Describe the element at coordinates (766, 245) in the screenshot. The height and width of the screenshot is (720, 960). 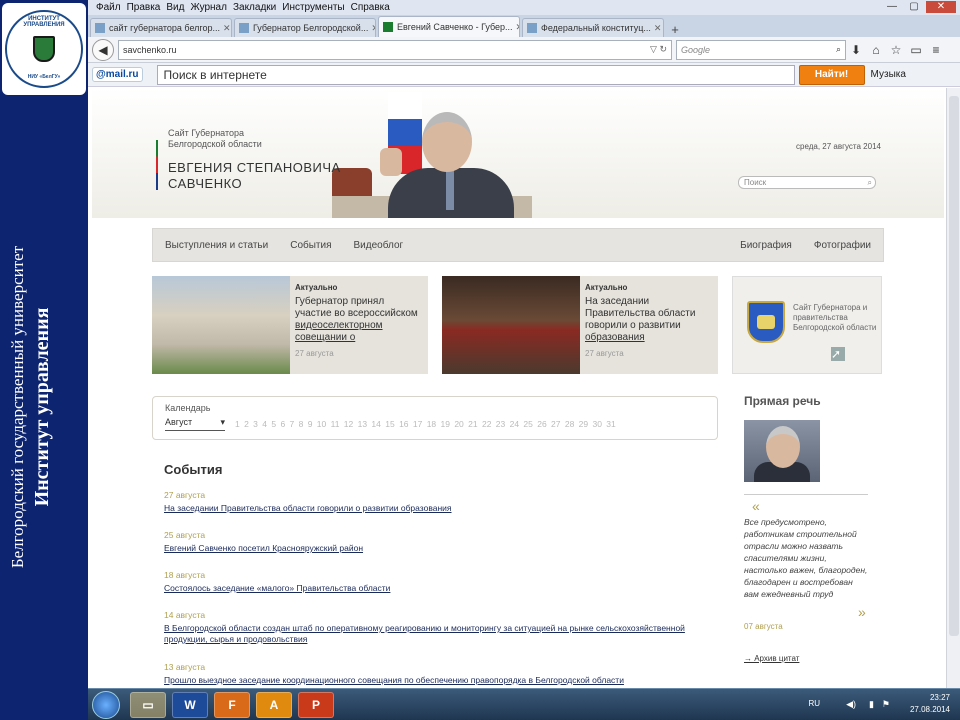
I see `nav-biography: Биография` at that location.